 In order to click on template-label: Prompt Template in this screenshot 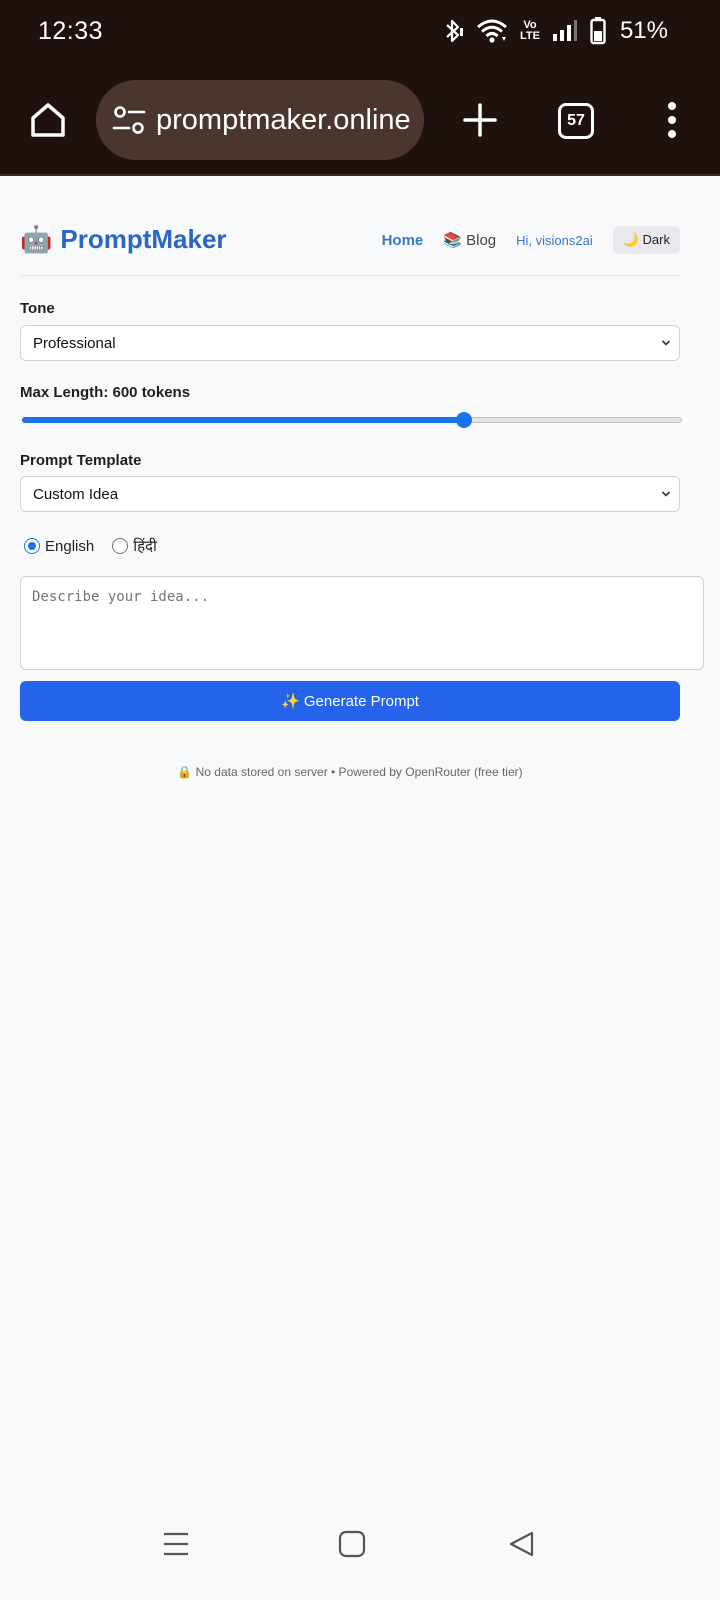, I will do `click(81, 460)`.